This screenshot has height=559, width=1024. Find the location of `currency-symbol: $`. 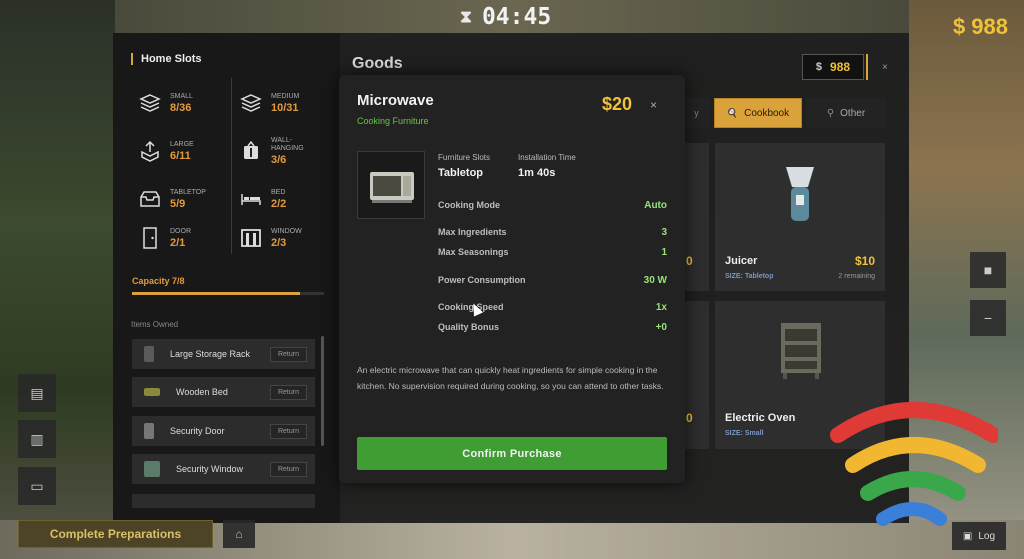

currency-symbol: $ is located at coordinates (819, 67).